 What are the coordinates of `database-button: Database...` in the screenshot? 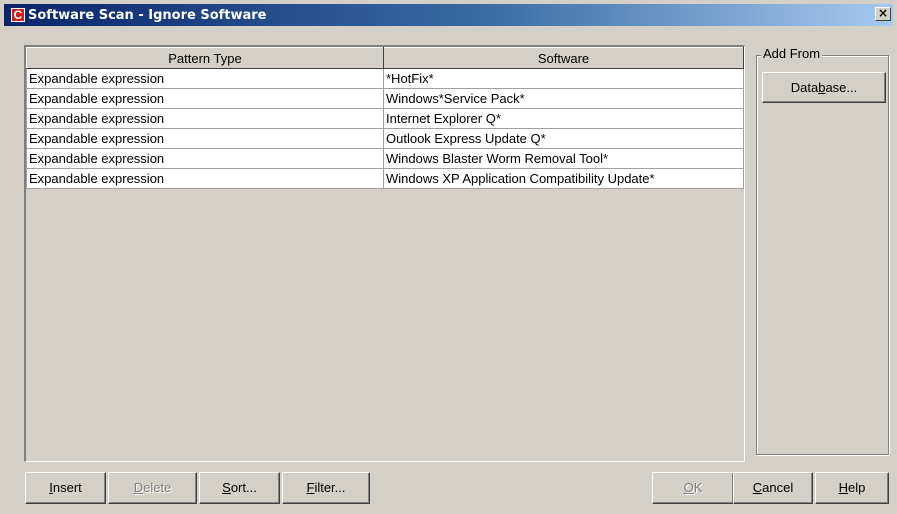 It's located at (824, 87).